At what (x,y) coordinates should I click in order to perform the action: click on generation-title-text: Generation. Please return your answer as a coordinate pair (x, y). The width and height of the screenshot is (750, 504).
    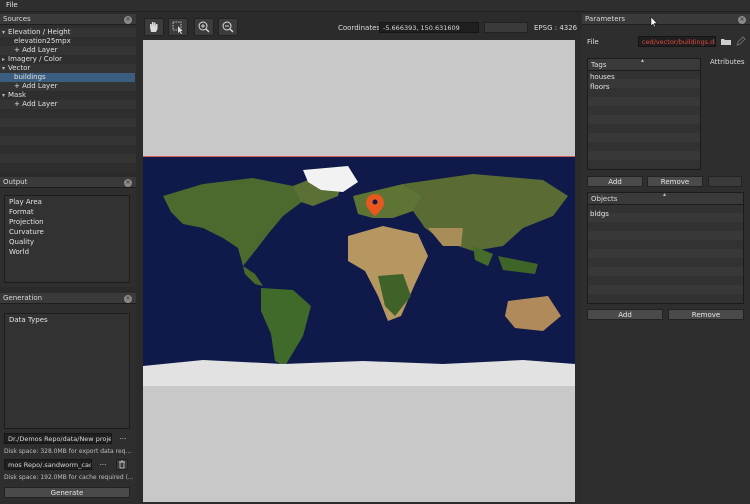
    Looking at the image, I should click on (23, 298).